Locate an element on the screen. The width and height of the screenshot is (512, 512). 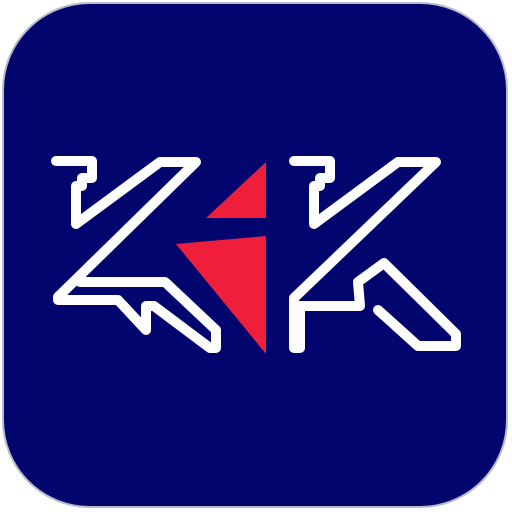
accent-upper-shape is located at coordinates (236, 190).